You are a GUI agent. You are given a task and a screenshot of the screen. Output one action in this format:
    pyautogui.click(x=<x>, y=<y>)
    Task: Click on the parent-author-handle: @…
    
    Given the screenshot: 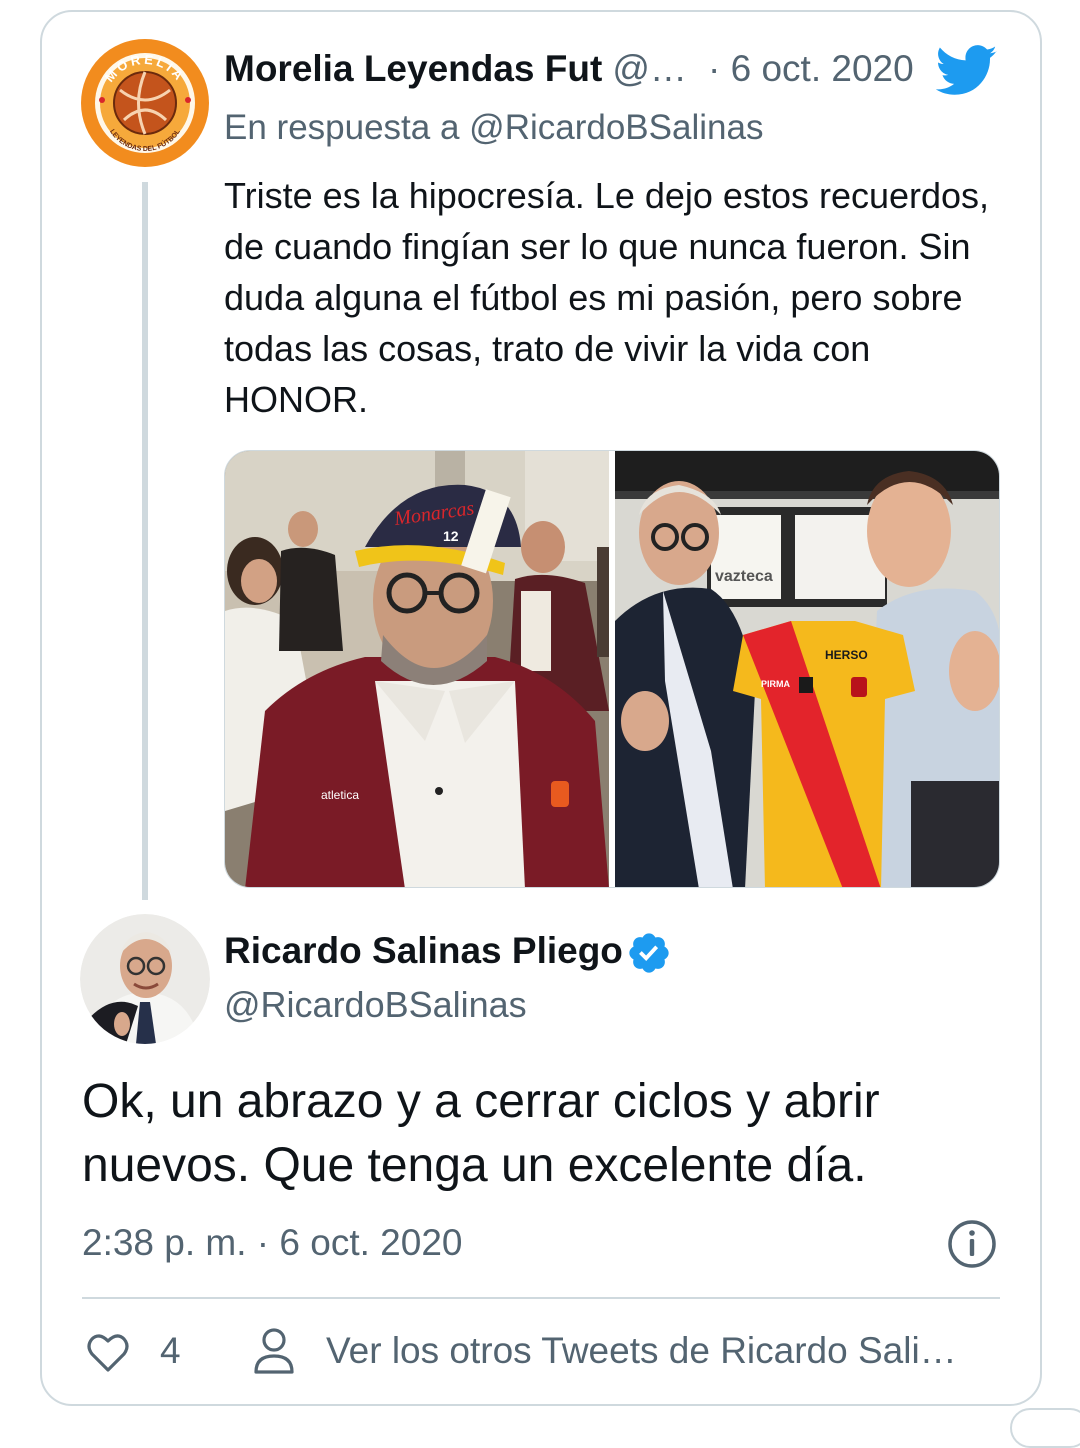 What is the action you would take?
    pyautogui.click(x=649, y=68)
    